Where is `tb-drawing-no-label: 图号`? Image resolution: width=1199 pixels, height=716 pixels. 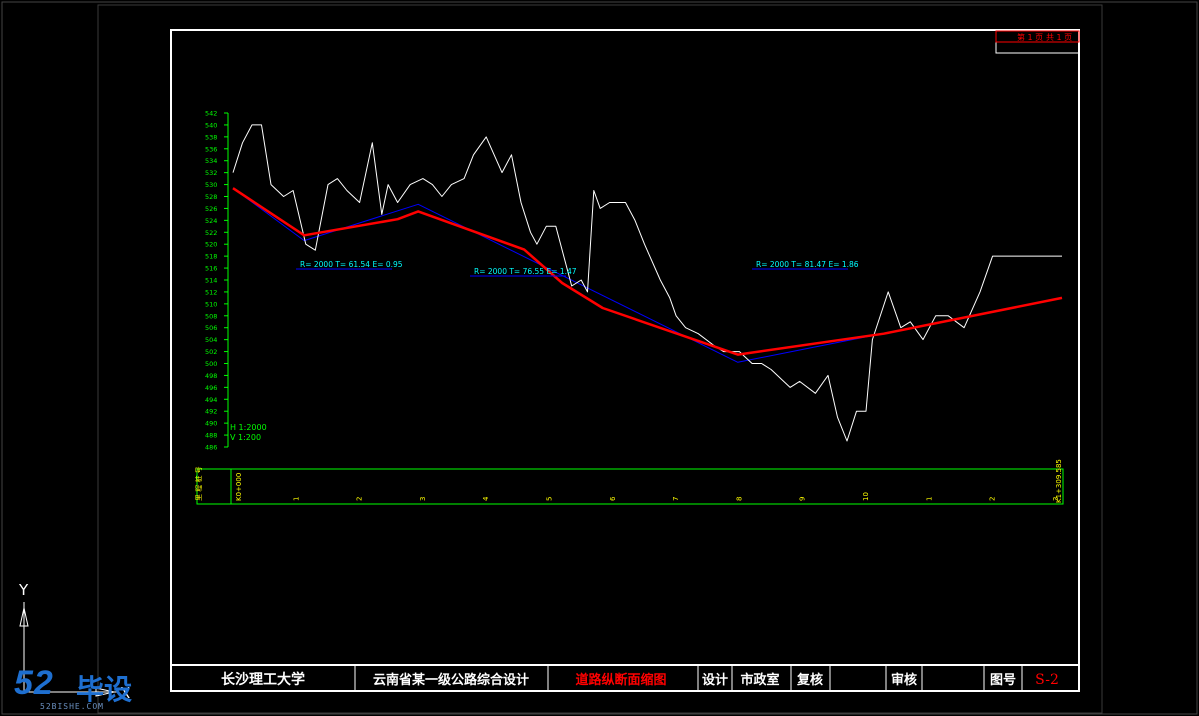
tb-drawing-no-label: 图号 is located at coordinates (1003, 680).